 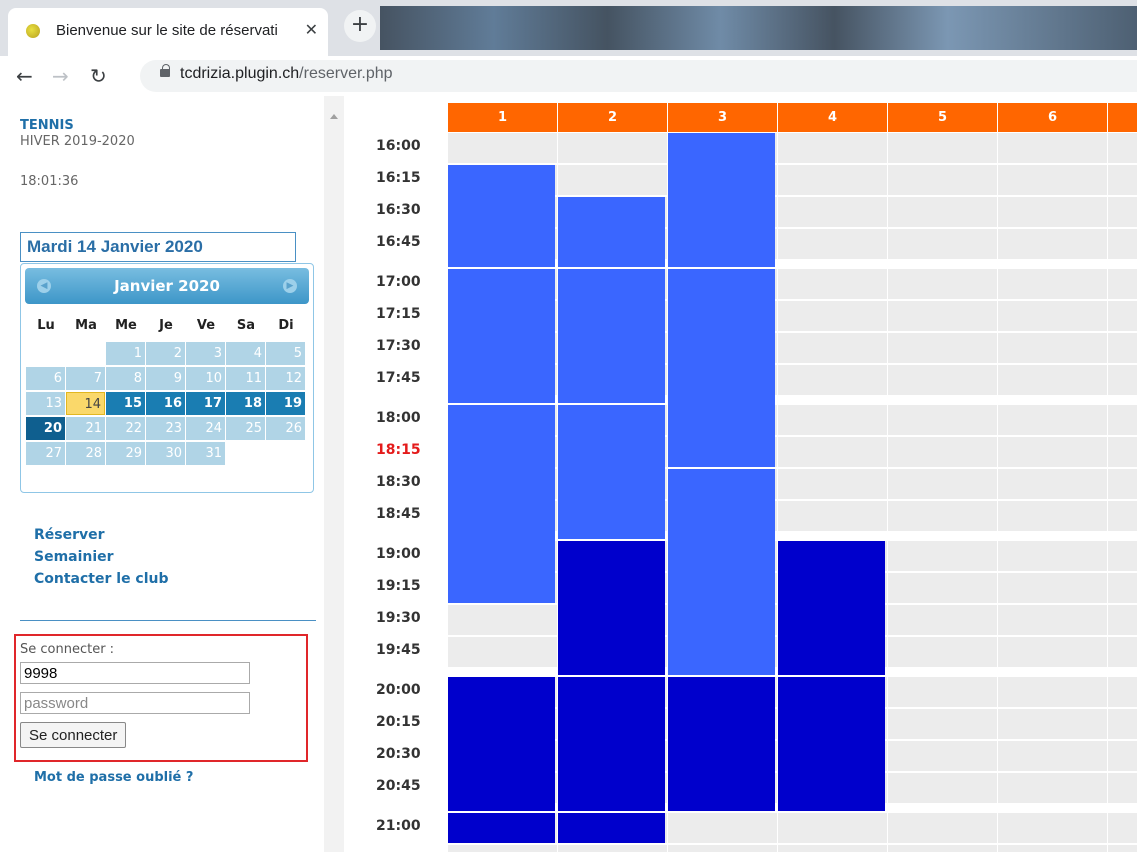 I want to click on back-arrow-icon: ←, so click(x=24, y=76).